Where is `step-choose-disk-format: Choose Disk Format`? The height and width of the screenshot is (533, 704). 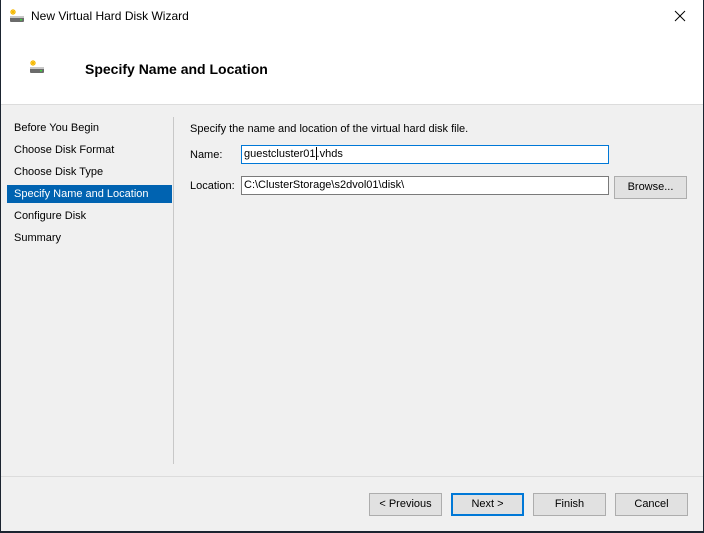 step-choose-disk-format: Choose Disk Format is located at coordinates (89, 150).